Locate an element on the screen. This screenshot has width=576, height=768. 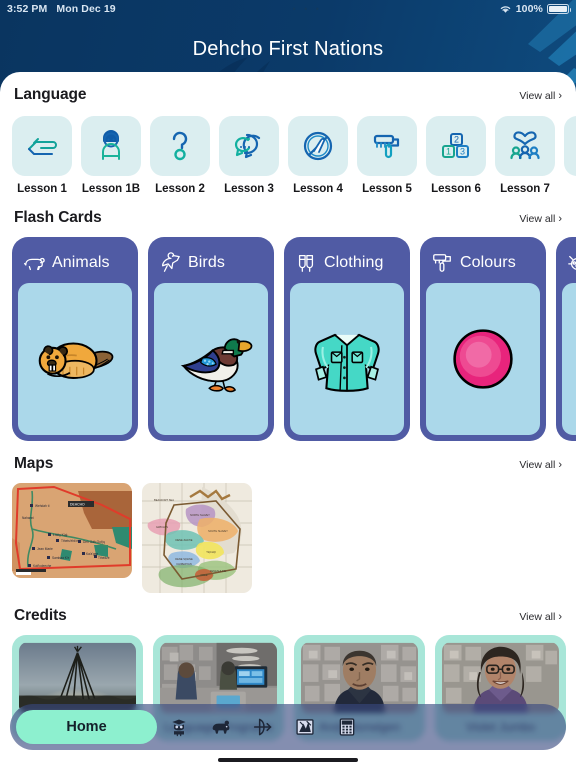
lesson-7-tile is located at coordinates (525, 146).